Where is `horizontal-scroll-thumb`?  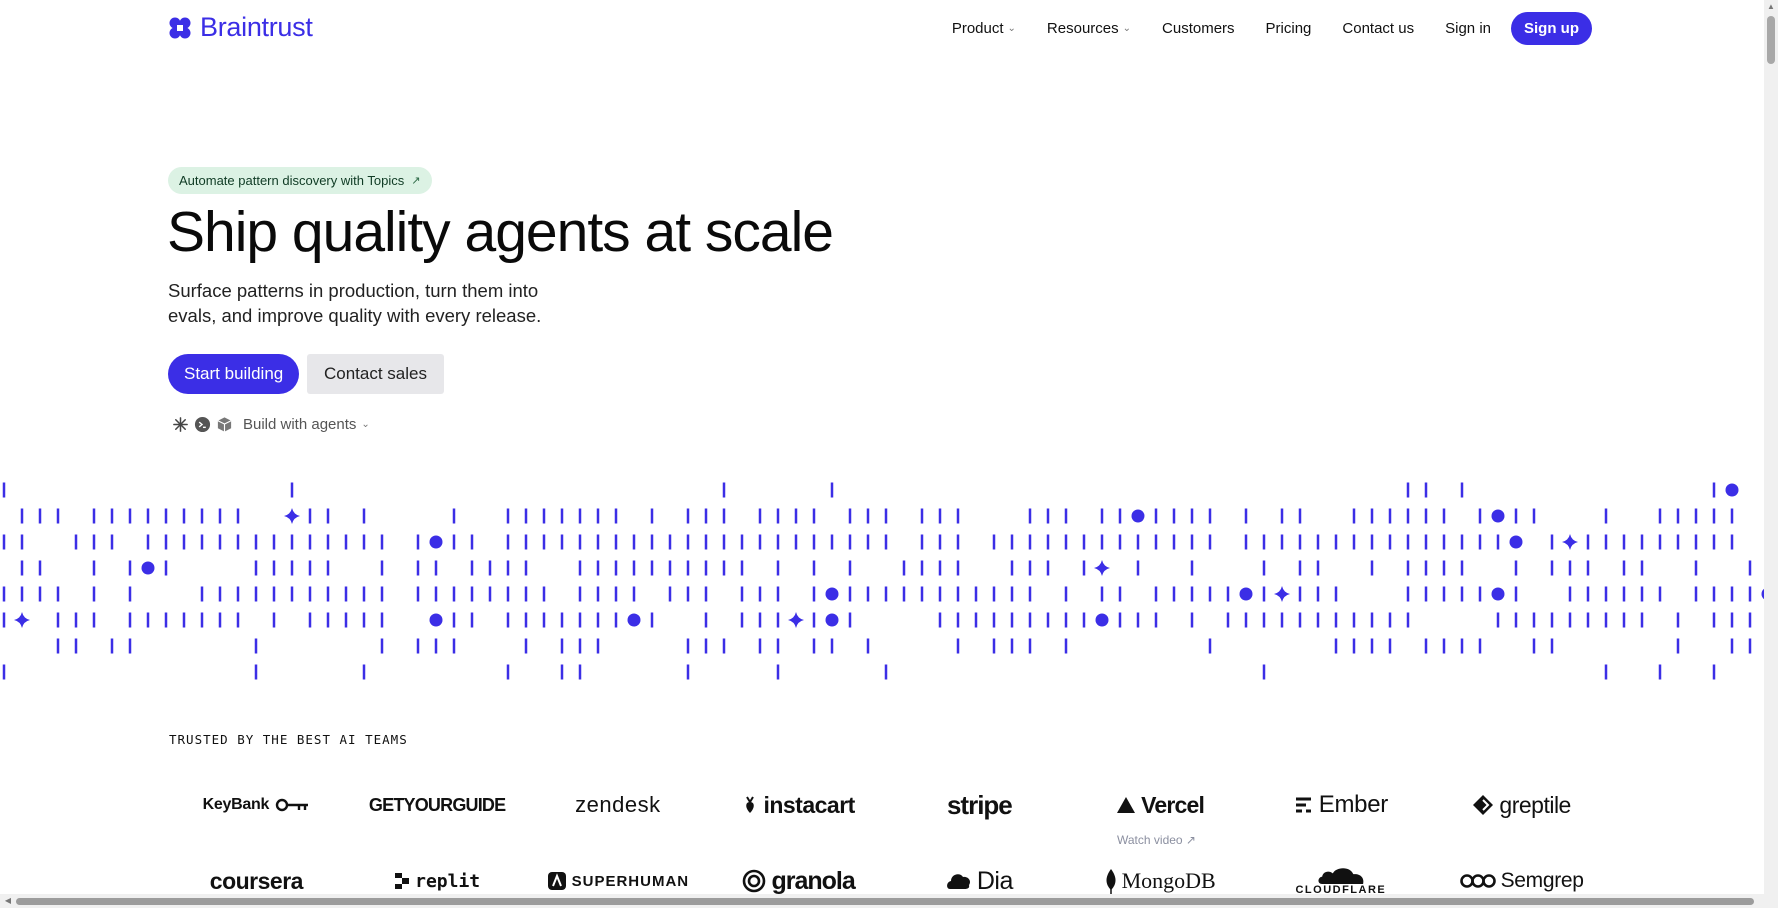
horizontal-scroll-thumb is located at coordinates (885, 901).